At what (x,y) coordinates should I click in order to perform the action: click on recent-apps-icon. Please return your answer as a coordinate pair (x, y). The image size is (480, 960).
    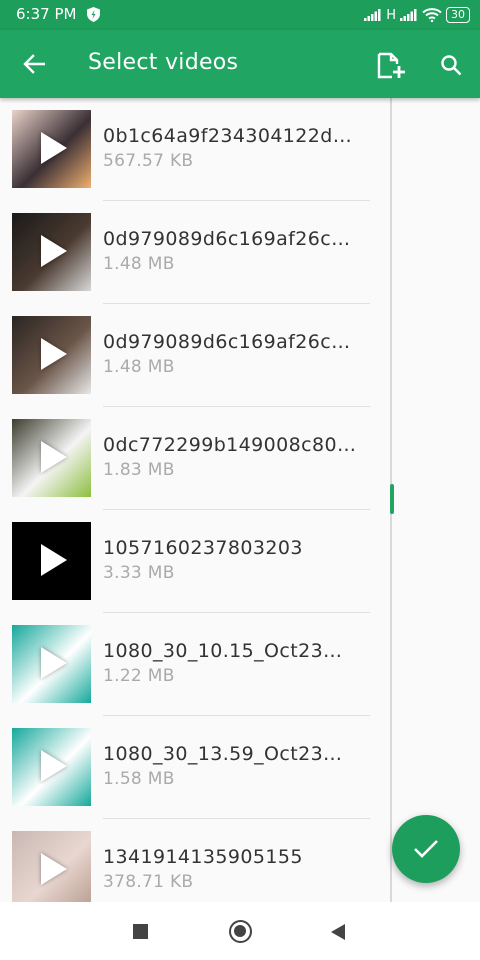
    Looking at the image, I should click on (140, 931).